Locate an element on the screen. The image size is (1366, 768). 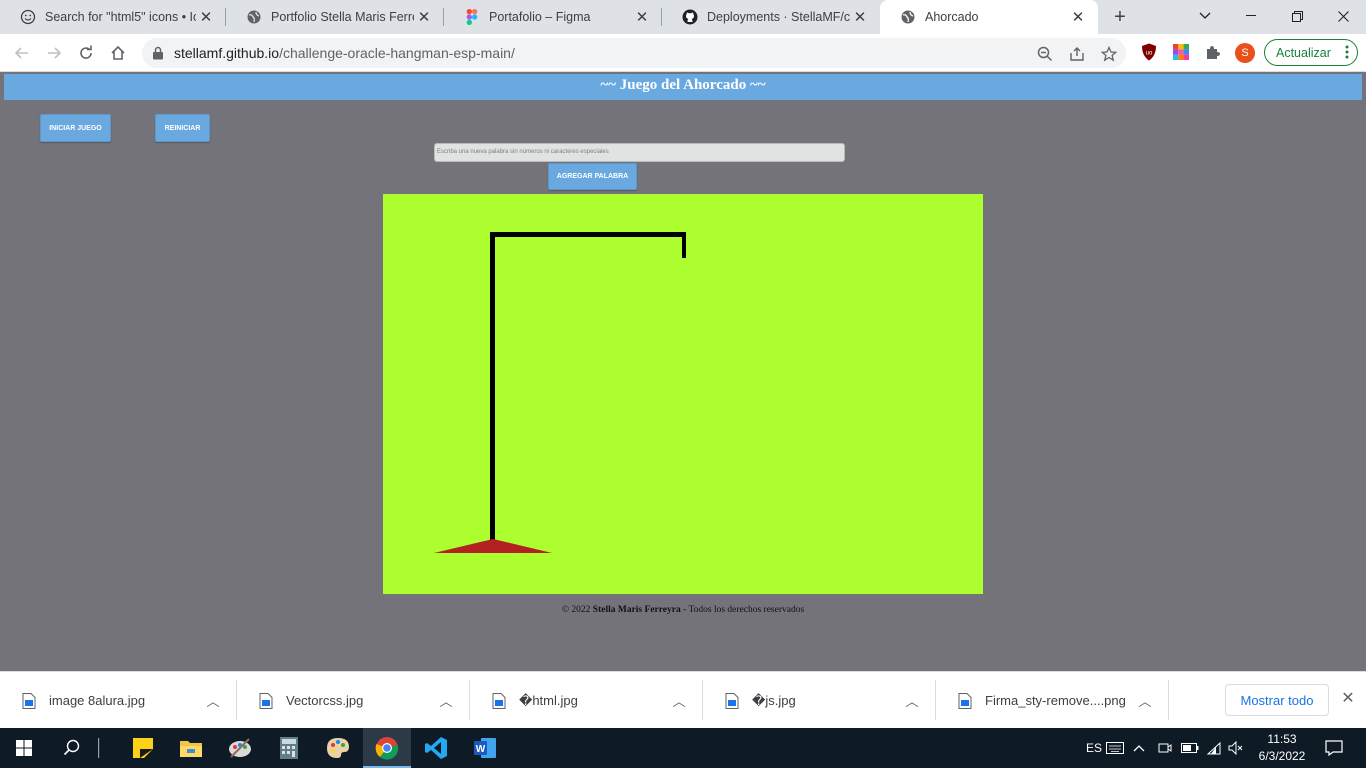
smiley-icon is located at coordinates (28, 17).